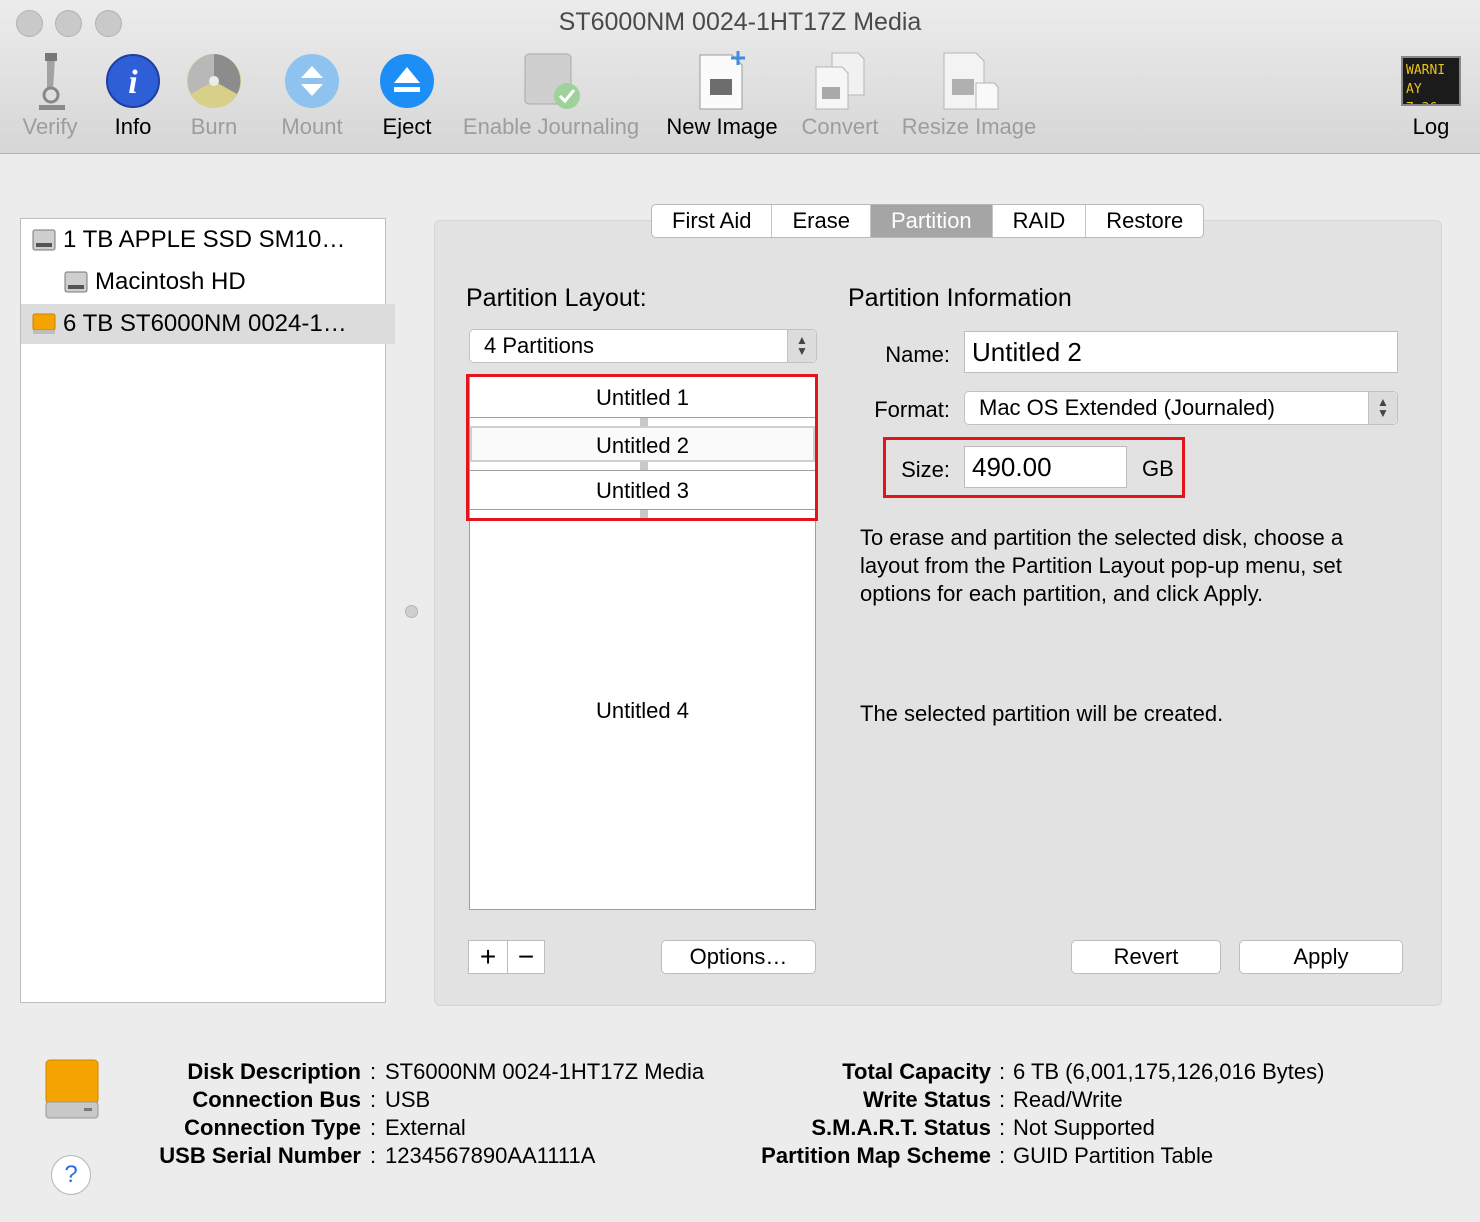 The width and height of the screenshot is (1480, 1222). What do you see at coordinates (214, 81) in the screenshot?
I see `burn-icon` at bounding box center [214, 81].